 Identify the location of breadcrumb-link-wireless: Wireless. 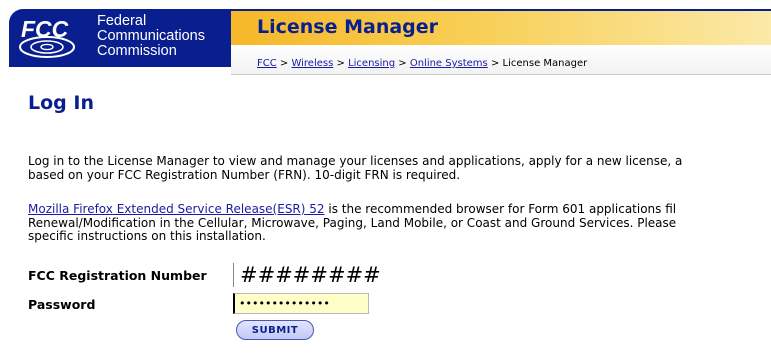
(312, 63).